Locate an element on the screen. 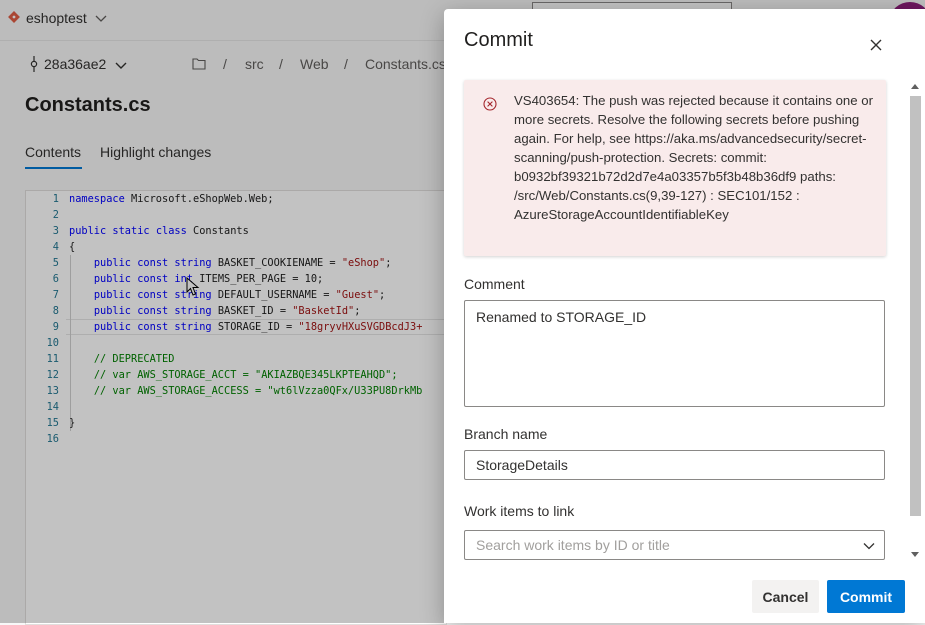 This screenshot has height=625, width=925. chevron-down-icon is located at coordinates (869, 546).